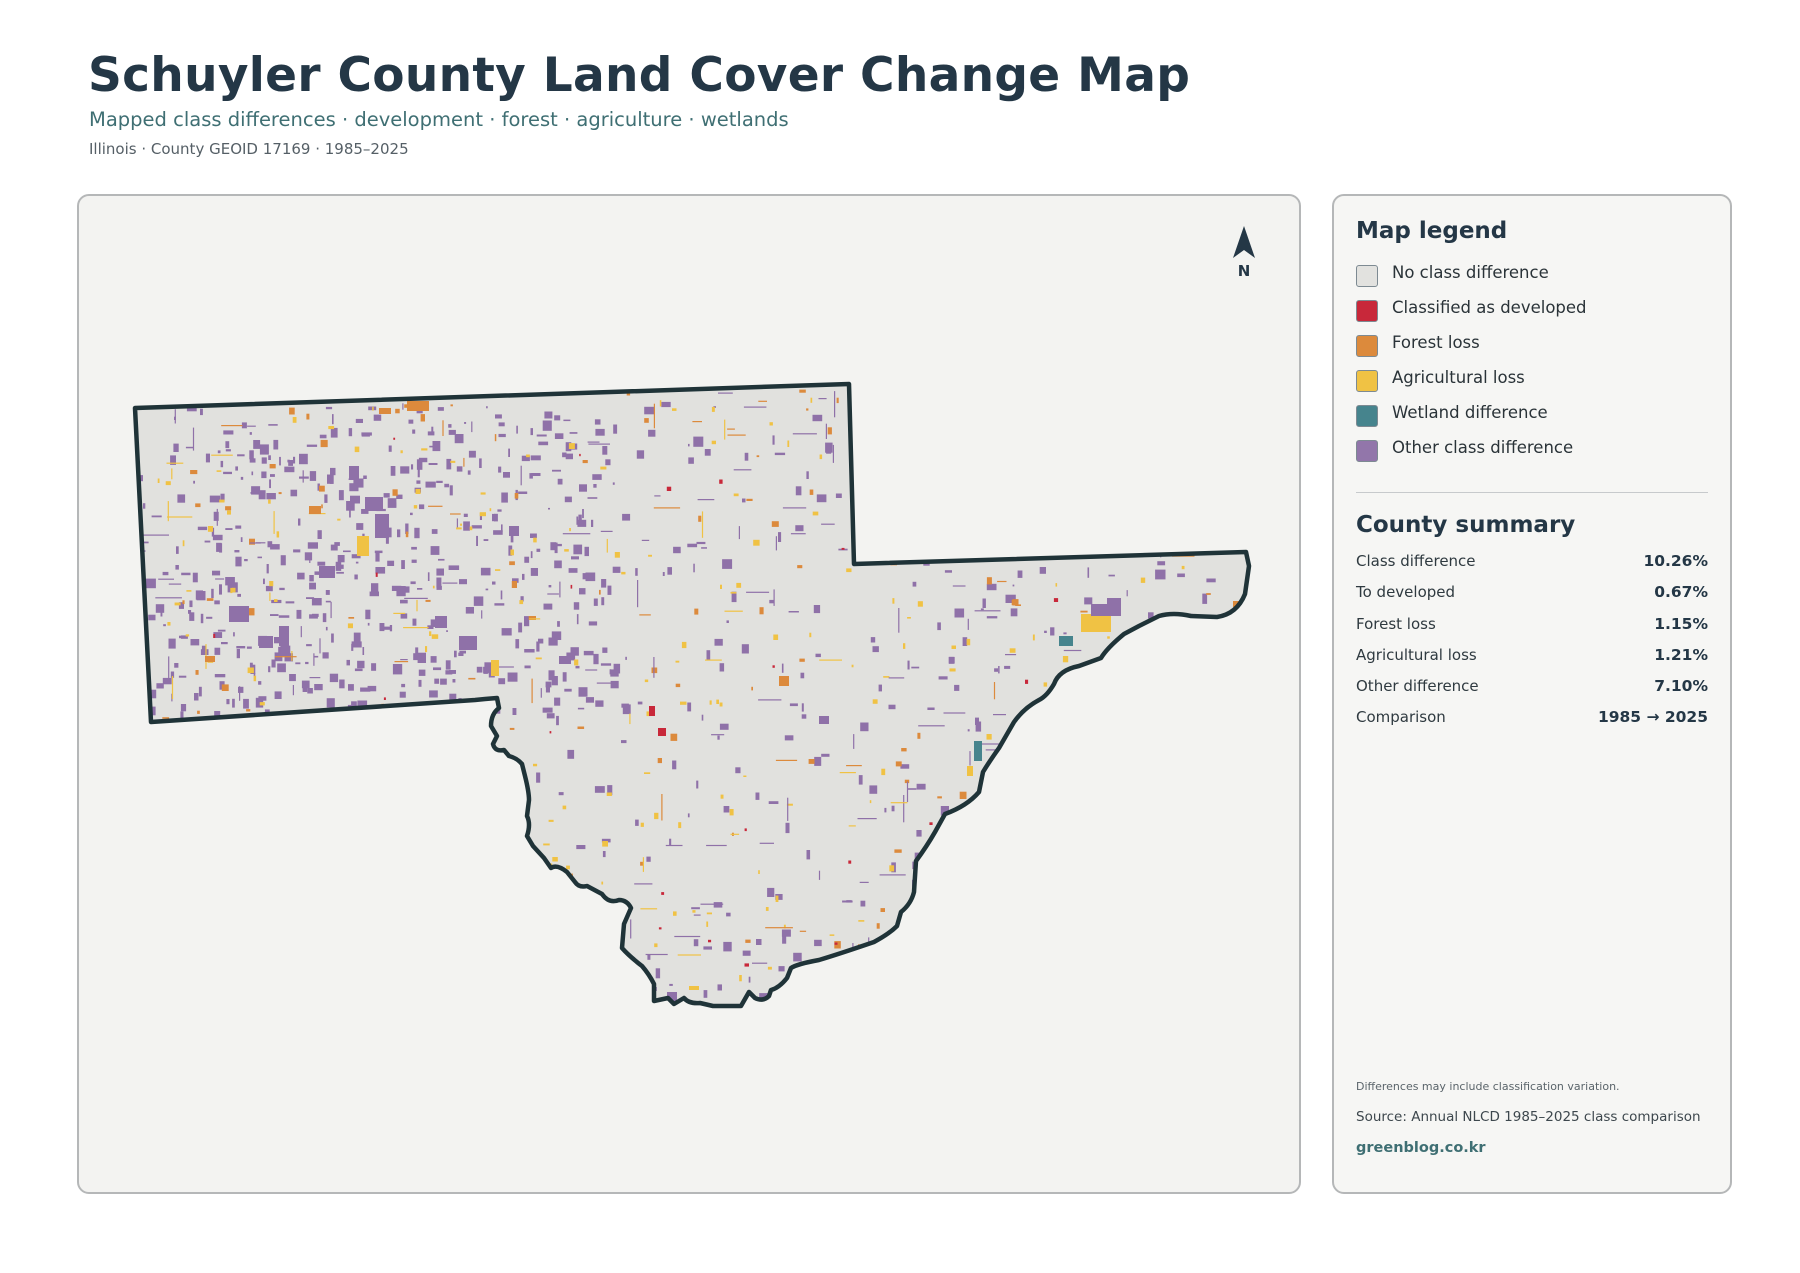  Describe the element at coordinates (1244, 254) in the screenshot. I see `north-arrow: N` at that location.